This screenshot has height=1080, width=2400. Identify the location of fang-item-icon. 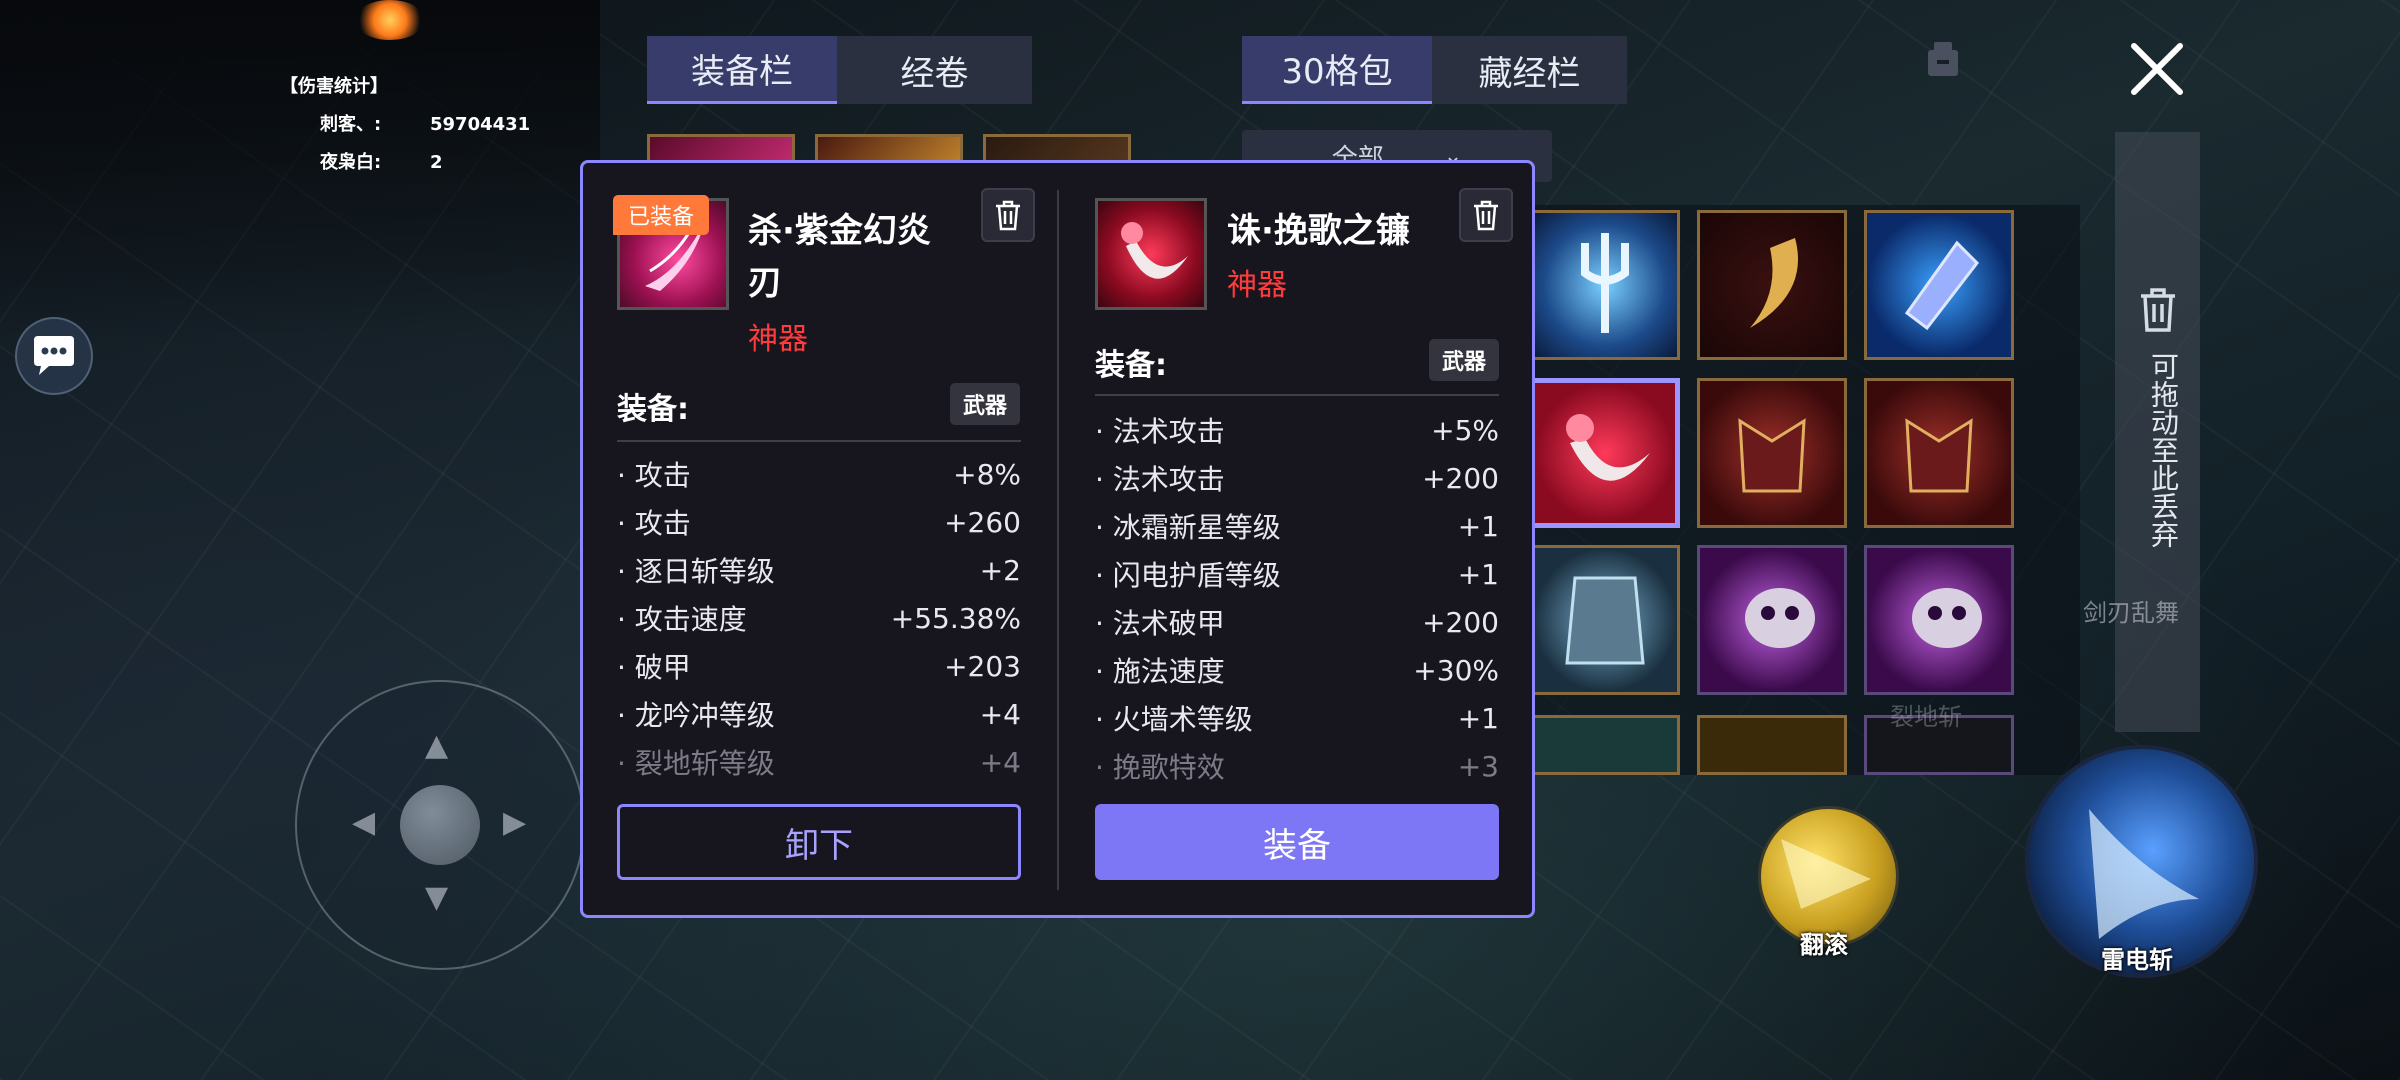
(1774, 283).